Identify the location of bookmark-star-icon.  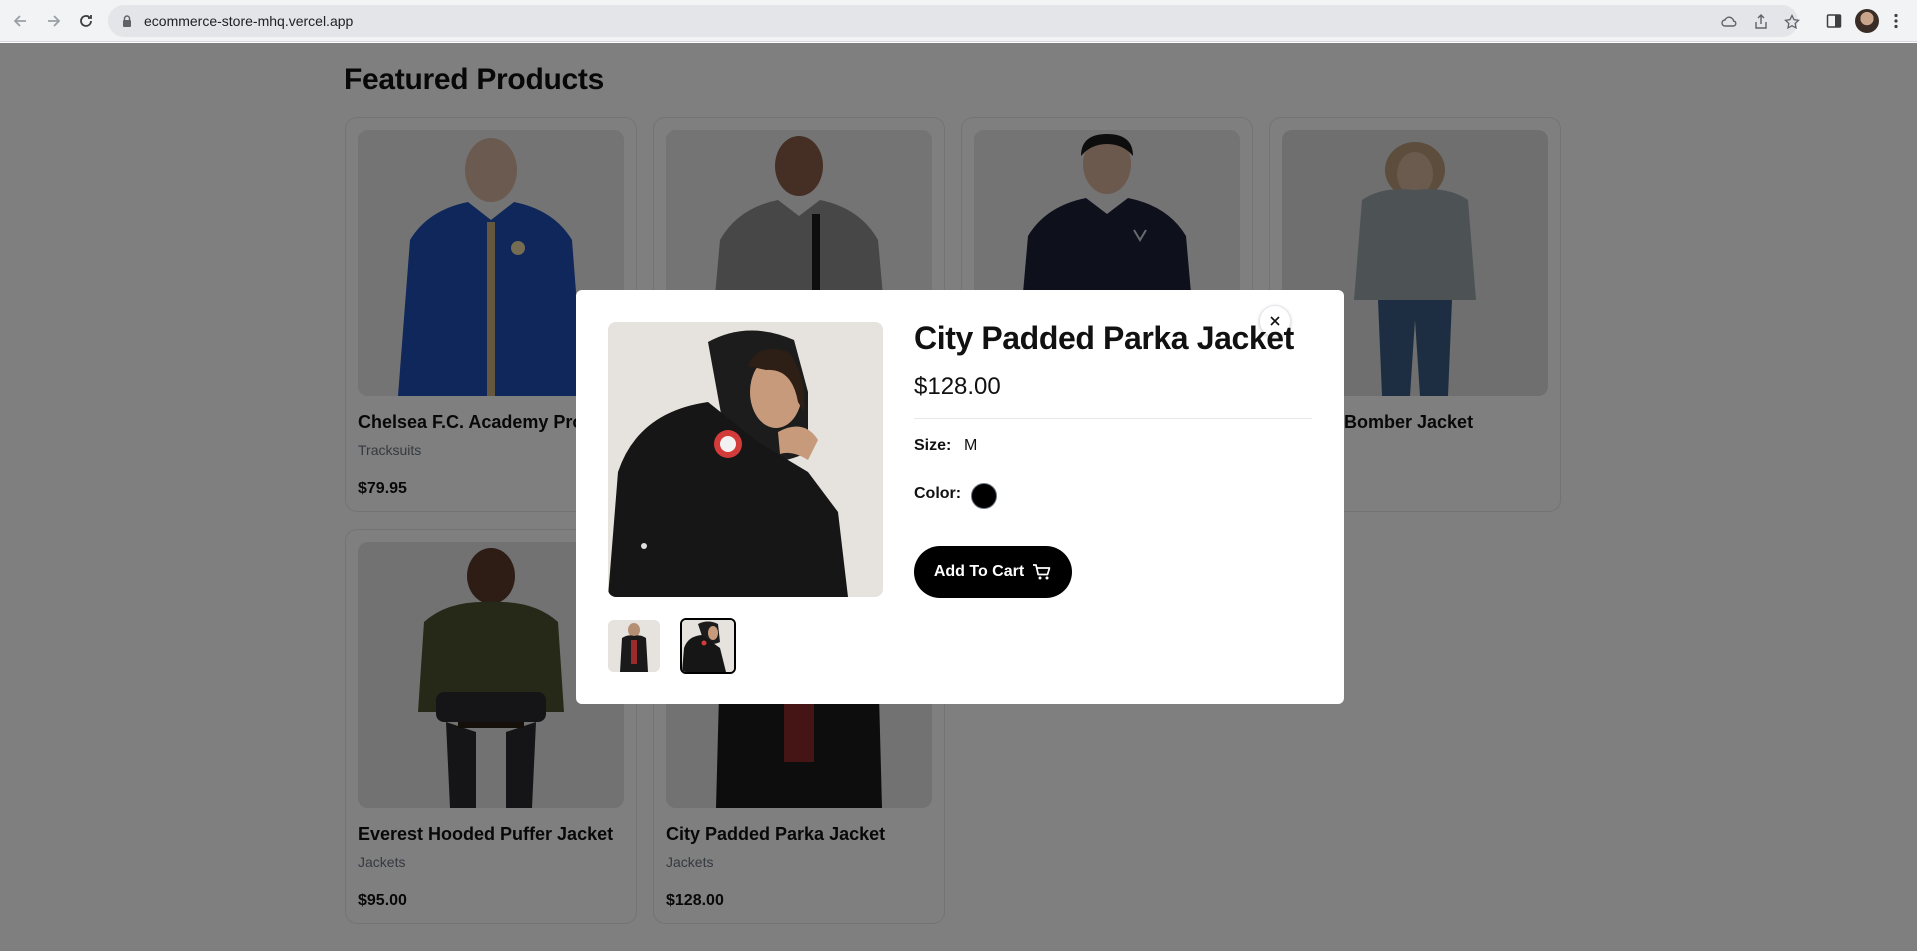
(1792, 22).